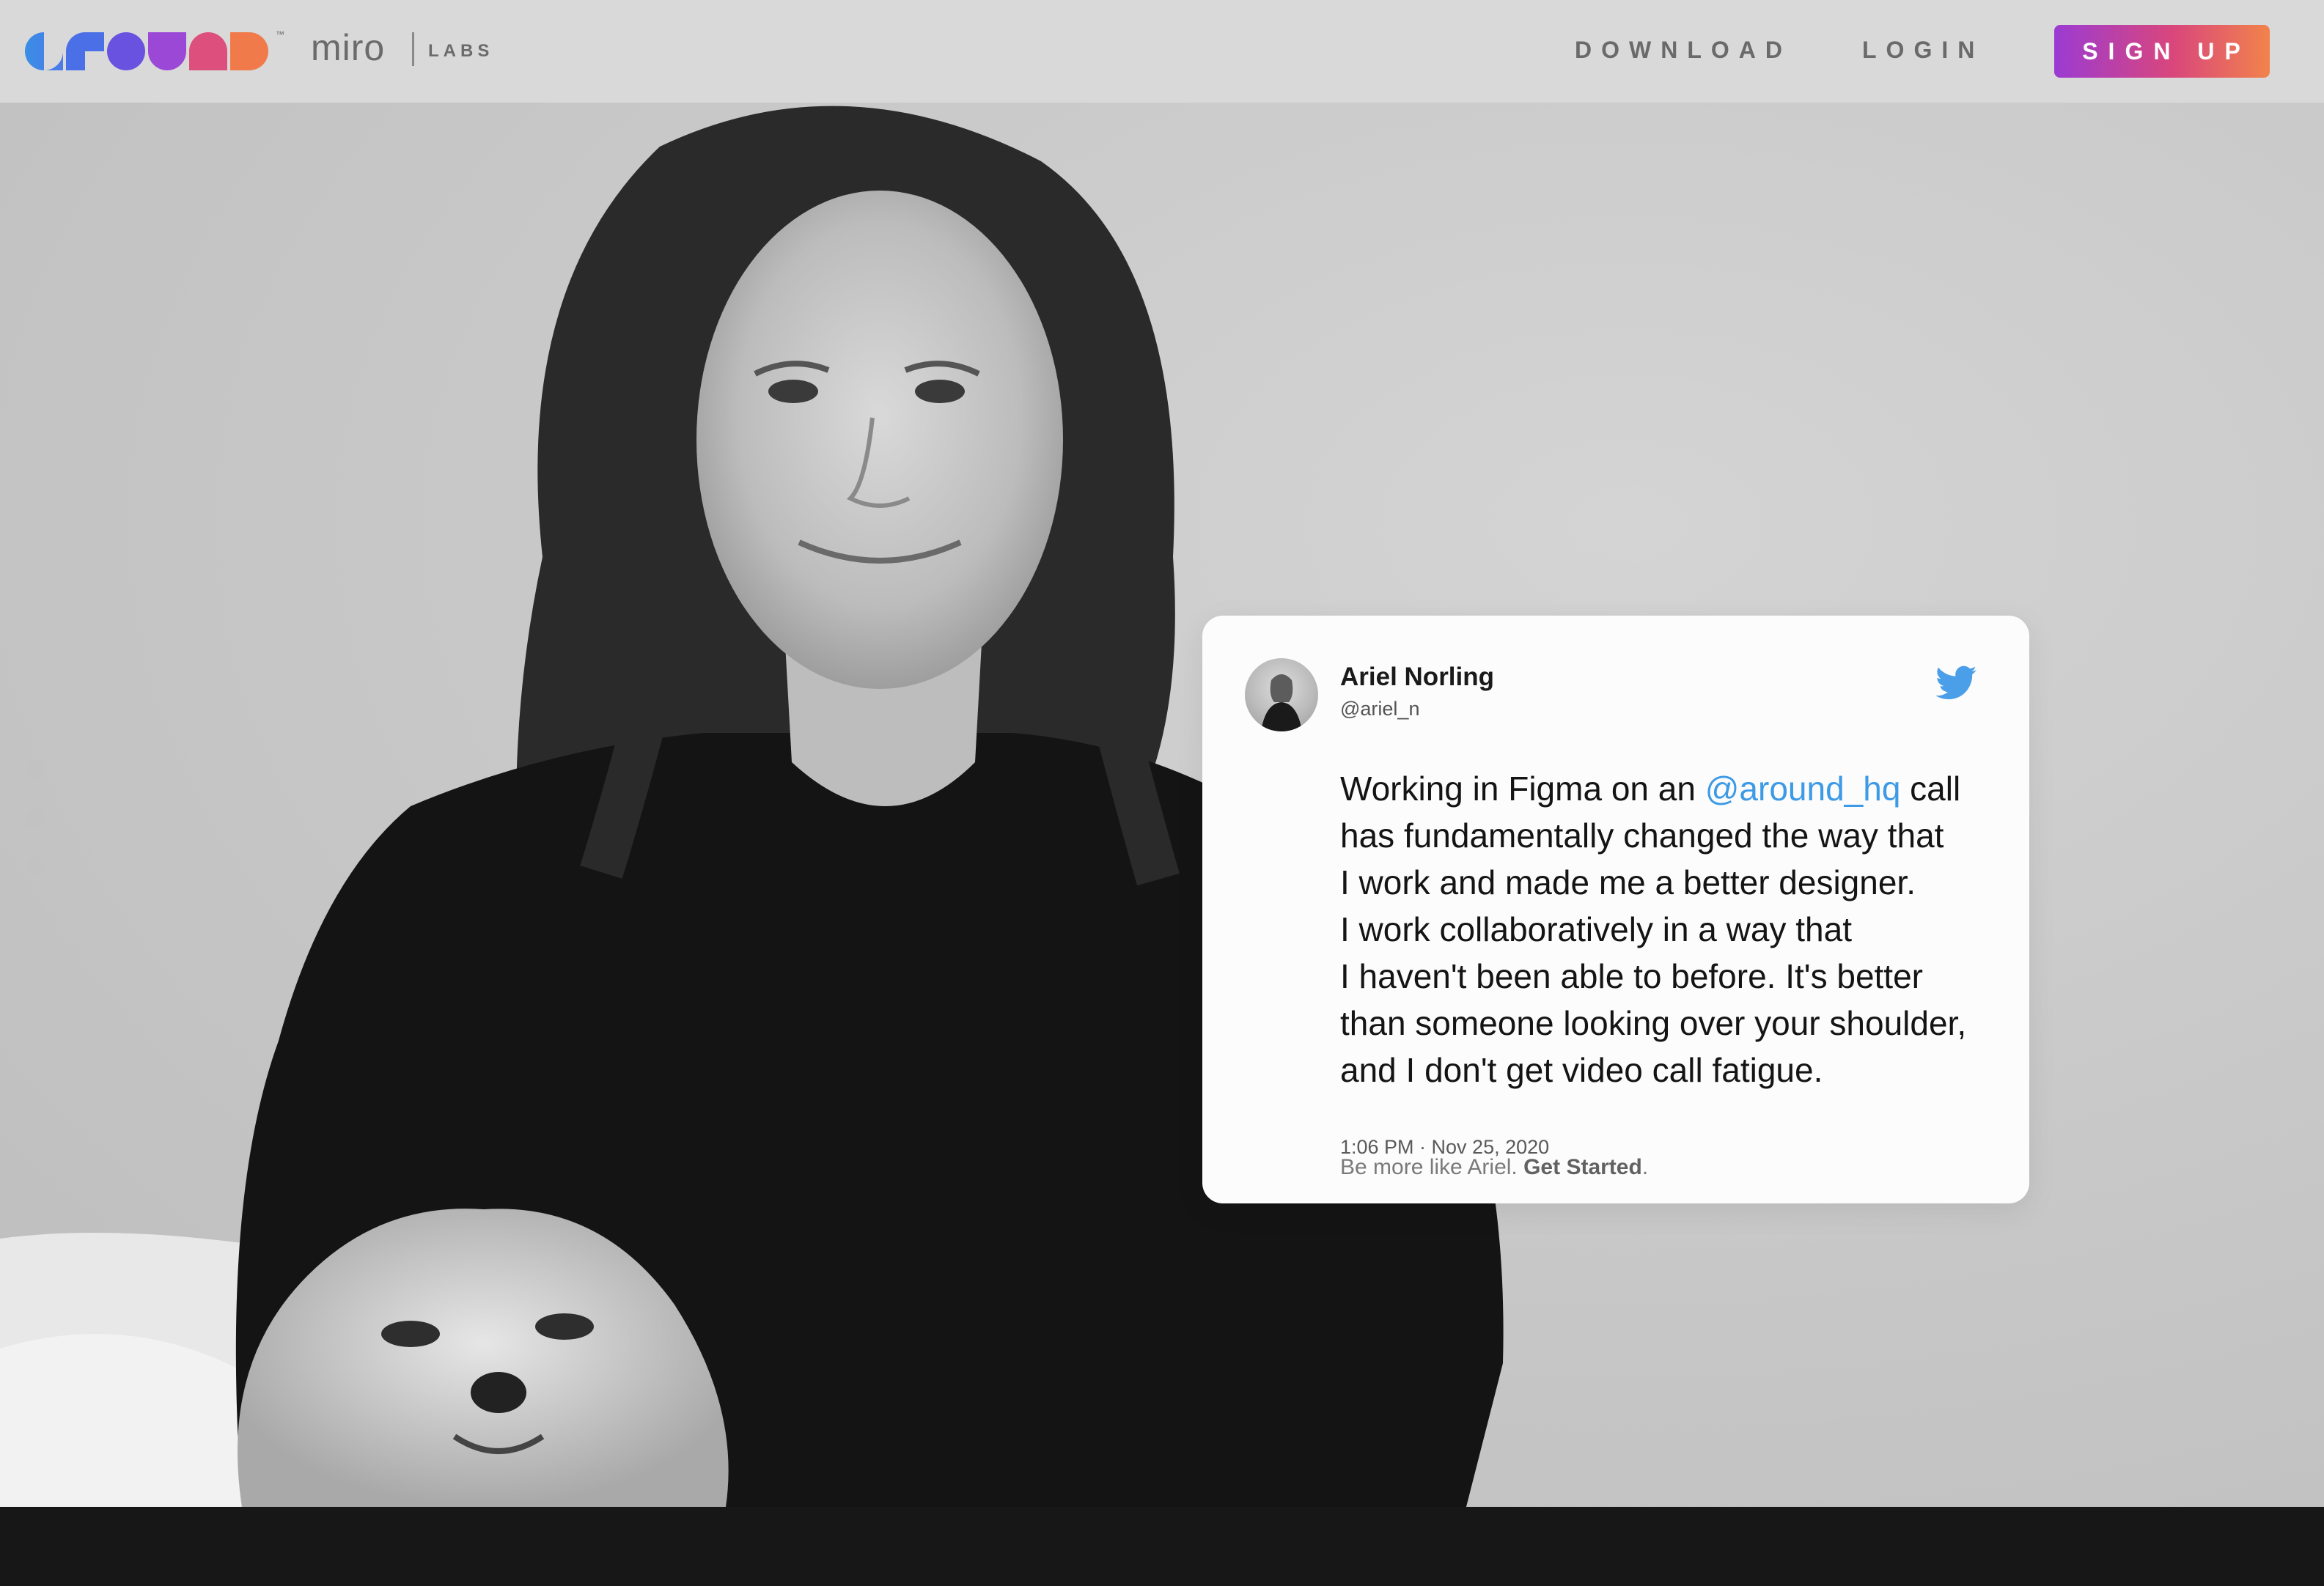  I want to click on logo-letter-o, so click(126, 51).